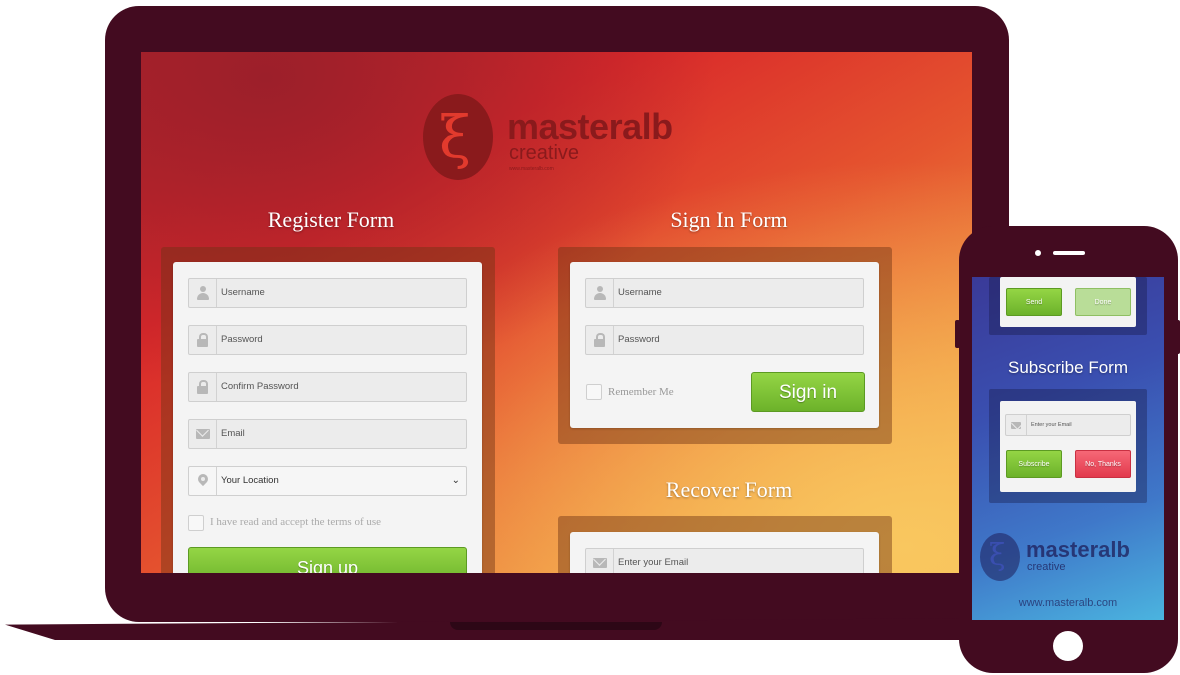 Image resolution: width=1180 pixels, height=675 pixels. Describe the element at coordinates (729, 219) in the screenshot. I see `signin-form-title: Sign In Form` at that location.